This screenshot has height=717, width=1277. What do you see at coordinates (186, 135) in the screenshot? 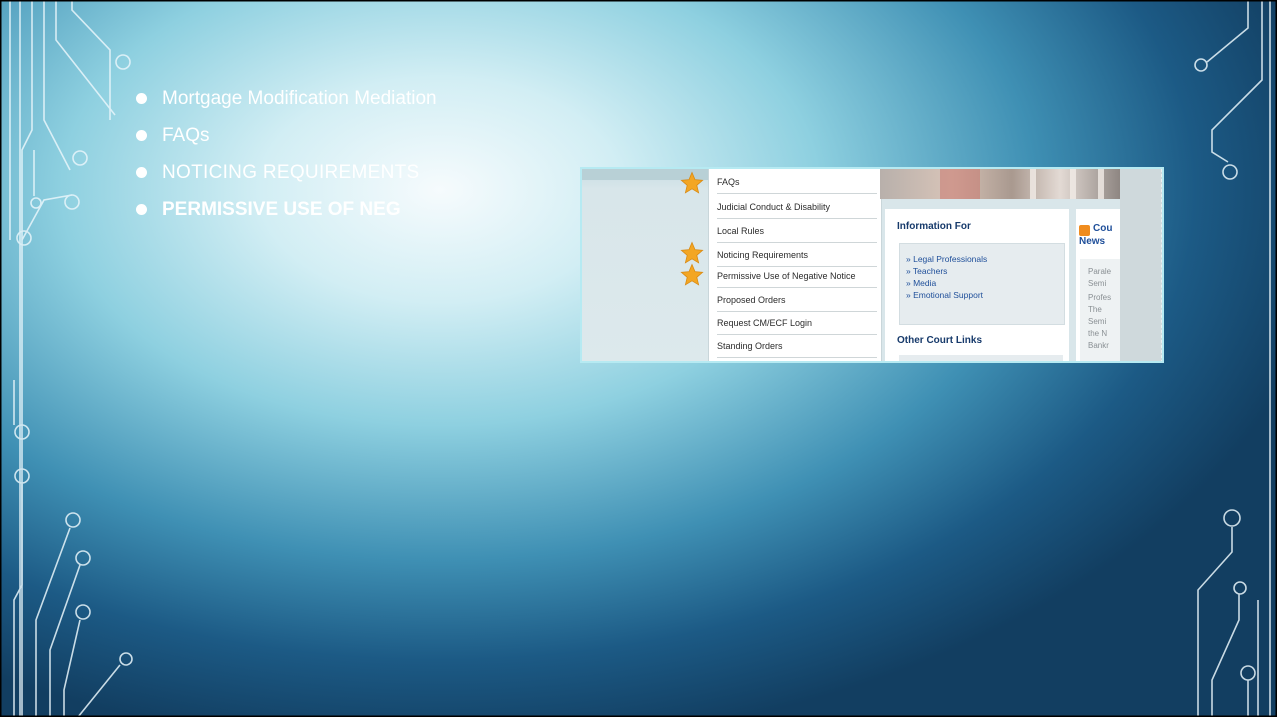
I see `bullet-text: FAQs` at bounding box center [186, 135].